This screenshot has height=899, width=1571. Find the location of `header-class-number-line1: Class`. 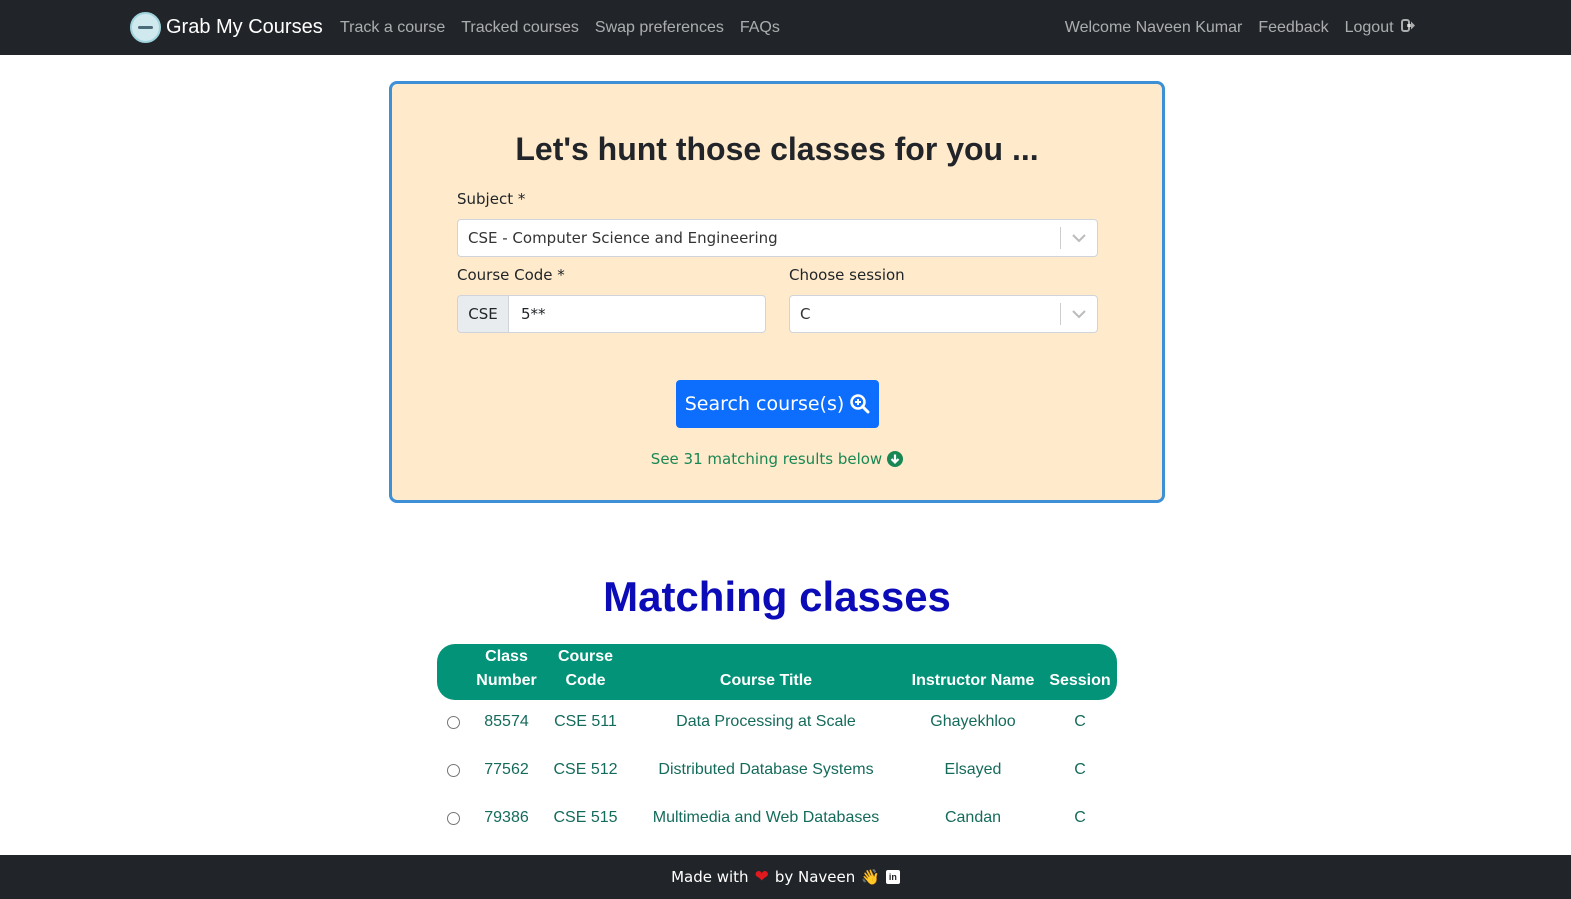

header-class-number-line1: Class is located at coordinates (506, 656).